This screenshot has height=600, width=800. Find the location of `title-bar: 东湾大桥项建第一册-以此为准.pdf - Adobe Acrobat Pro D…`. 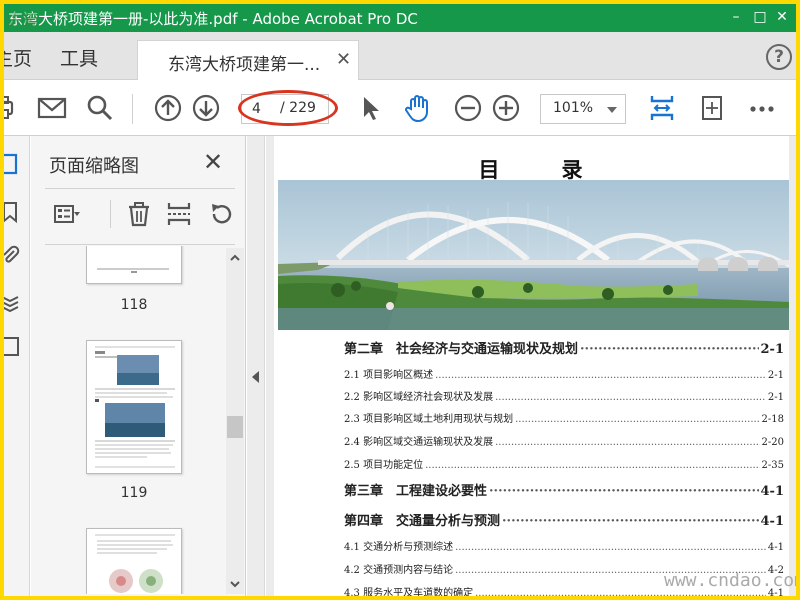

title-bar: 东湾大桥项建第一册-以此为准.pdf - Adobe Acrobat Pro D… is located at coordinates (400, 18).